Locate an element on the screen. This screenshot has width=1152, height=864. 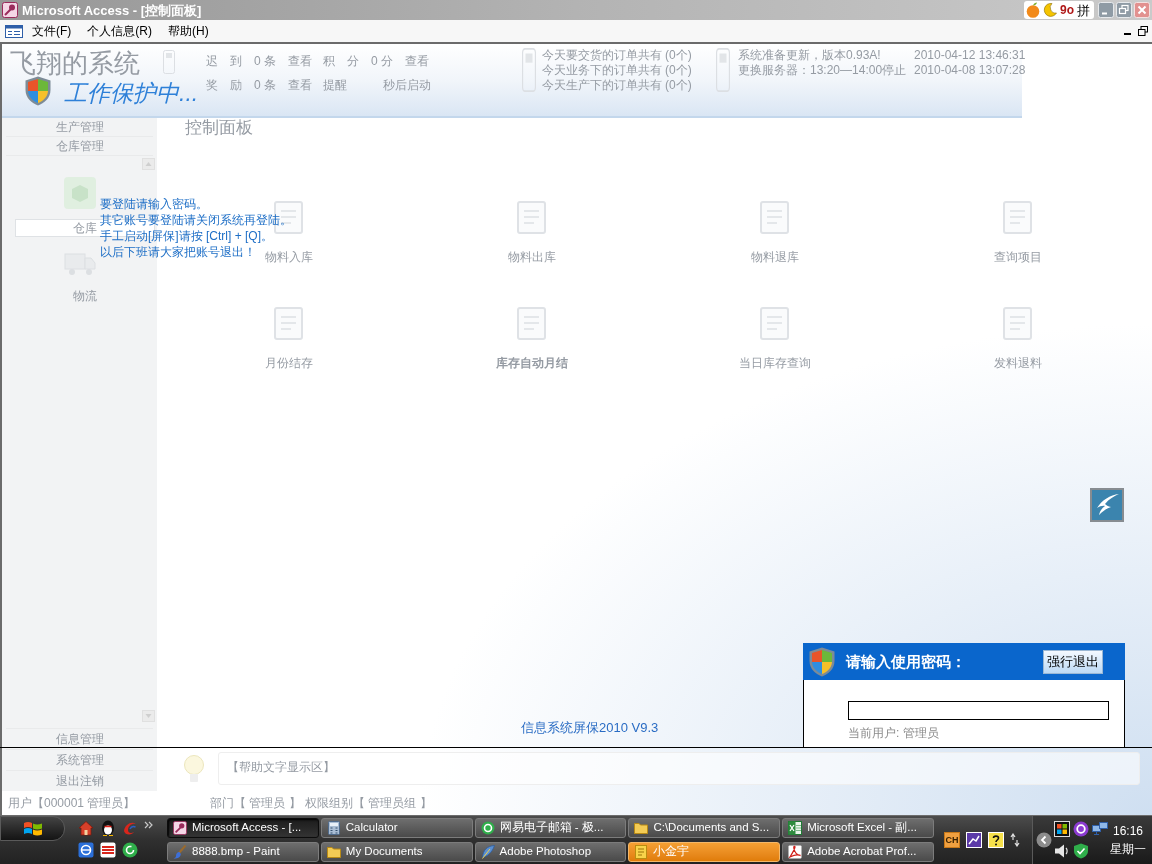
tile-label: 月份结存 is located at coordinates (288, 363).